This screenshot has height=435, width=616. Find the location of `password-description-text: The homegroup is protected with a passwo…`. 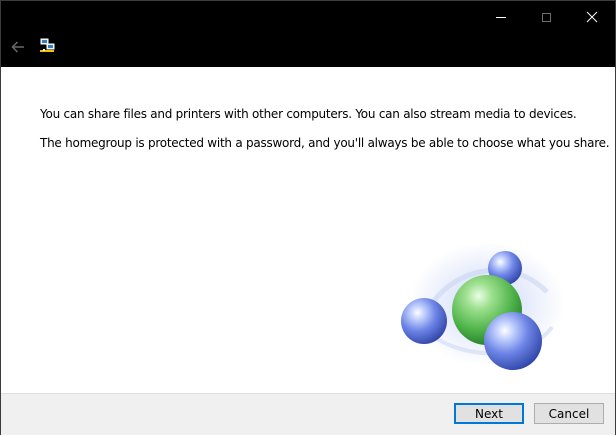

password-description-text: The homegroup is protected with a passwo… is located at coordinates (325, 143).